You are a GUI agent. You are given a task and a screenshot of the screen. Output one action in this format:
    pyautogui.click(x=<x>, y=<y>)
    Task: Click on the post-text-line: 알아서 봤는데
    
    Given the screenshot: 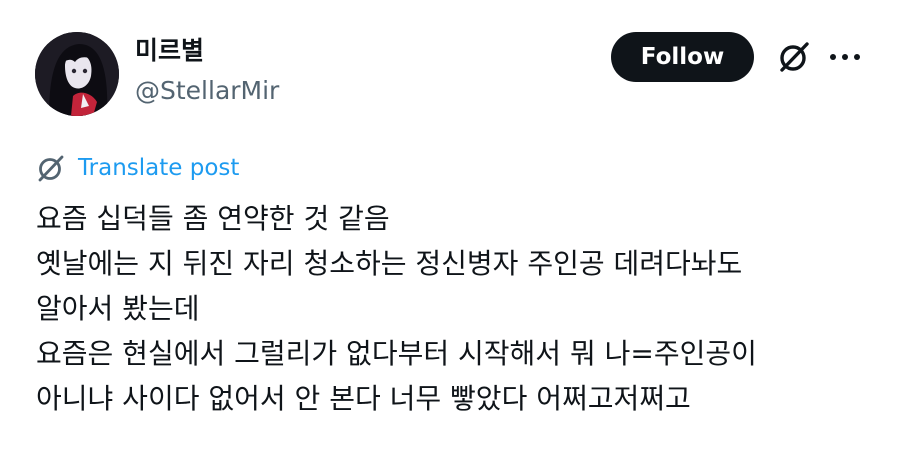 What is the action you would take?
    pyautogui.click(x=118, y=308)
    